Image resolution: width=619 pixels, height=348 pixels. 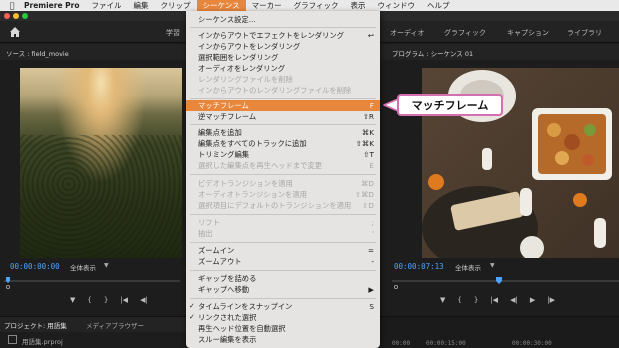 I want to click on menu-item-zoom-in: ズームイン =, so click(x=283, y=250).